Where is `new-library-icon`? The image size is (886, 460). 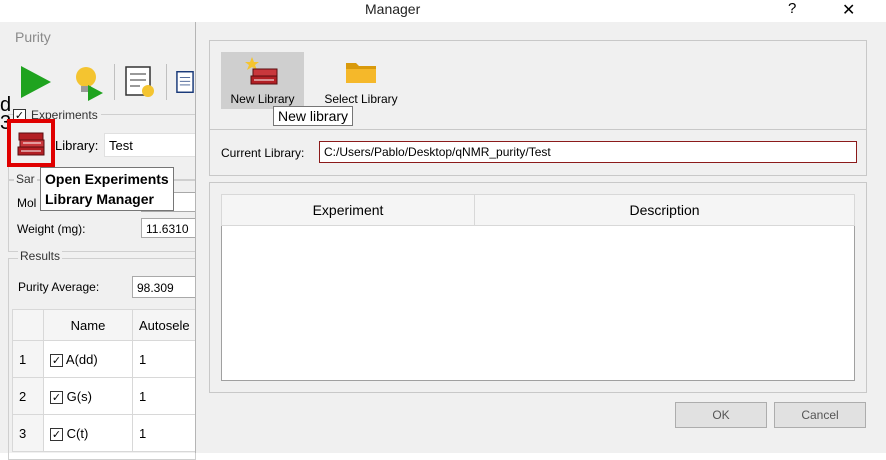 new-library-icon is located at coordinates (261, 71).